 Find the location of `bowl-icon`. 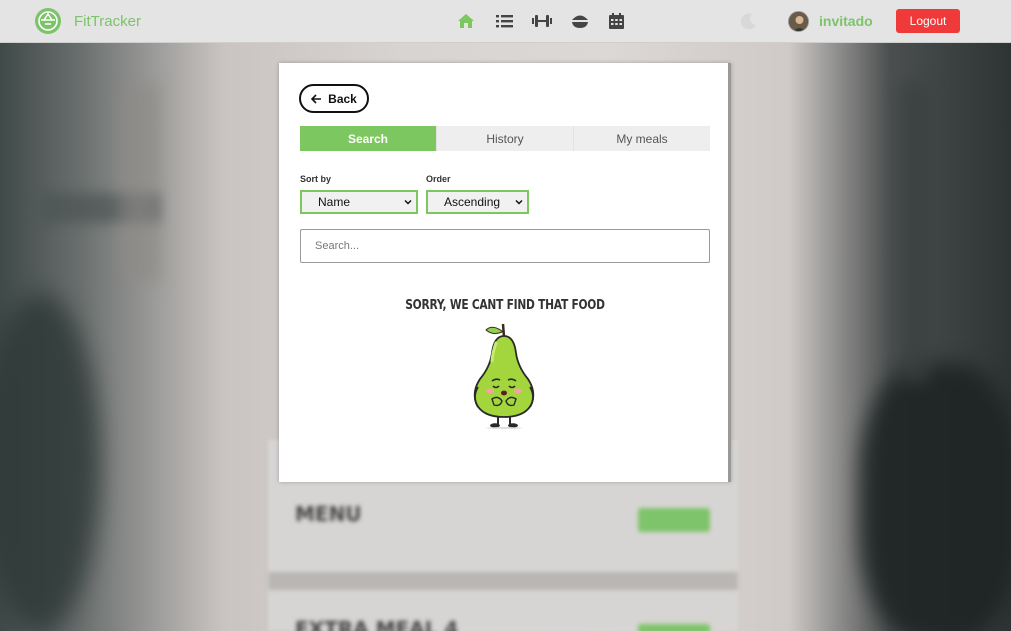

bowl-icon is located at coordinates (580, 21).